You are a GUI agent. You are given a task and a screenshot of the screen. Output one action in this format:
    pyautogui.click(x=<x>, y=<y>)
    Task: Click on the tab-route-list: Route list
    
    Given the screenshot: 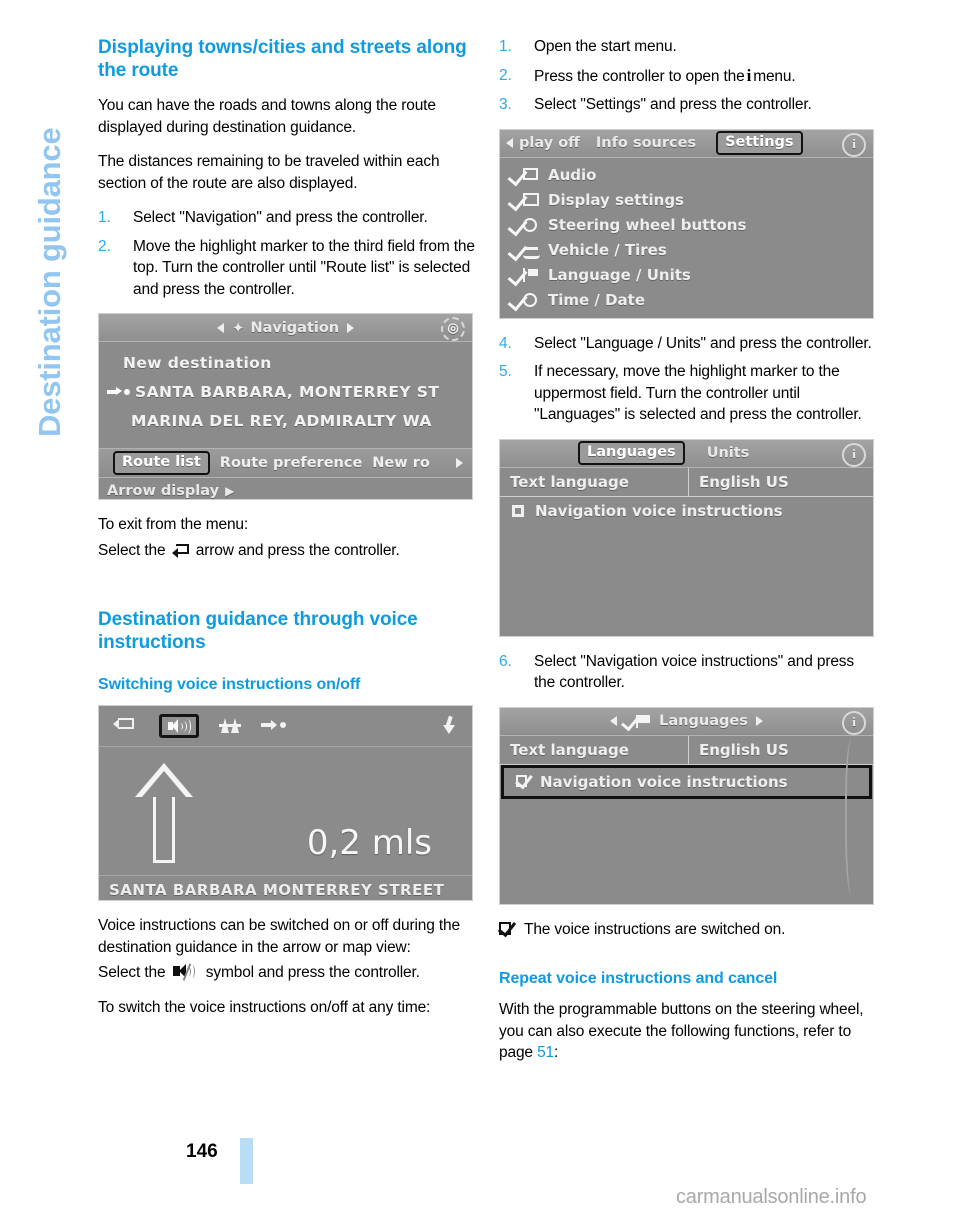 What is the action you would take?
    pyautogui.click(x=161, y=463)
    